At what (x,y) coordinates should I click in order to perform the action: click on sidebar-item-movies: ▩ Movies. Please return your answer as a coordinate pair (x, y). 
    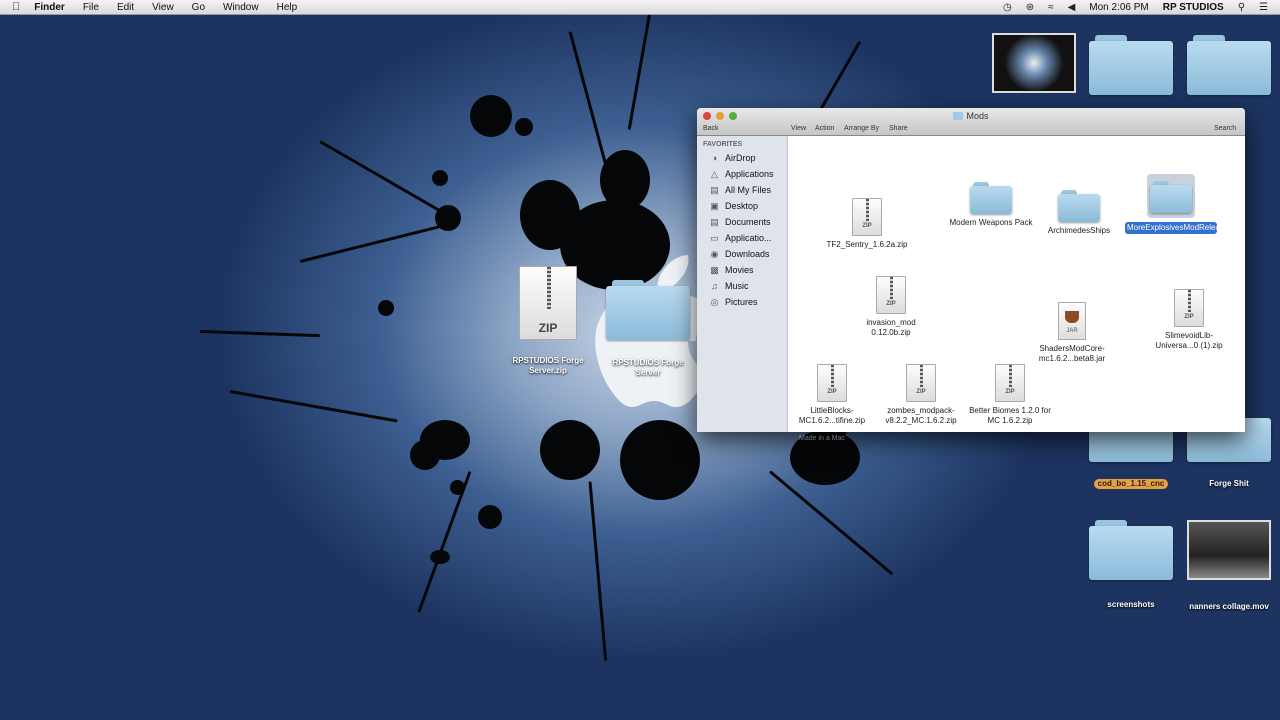
    Looking at the image, I should click on (742, 270).